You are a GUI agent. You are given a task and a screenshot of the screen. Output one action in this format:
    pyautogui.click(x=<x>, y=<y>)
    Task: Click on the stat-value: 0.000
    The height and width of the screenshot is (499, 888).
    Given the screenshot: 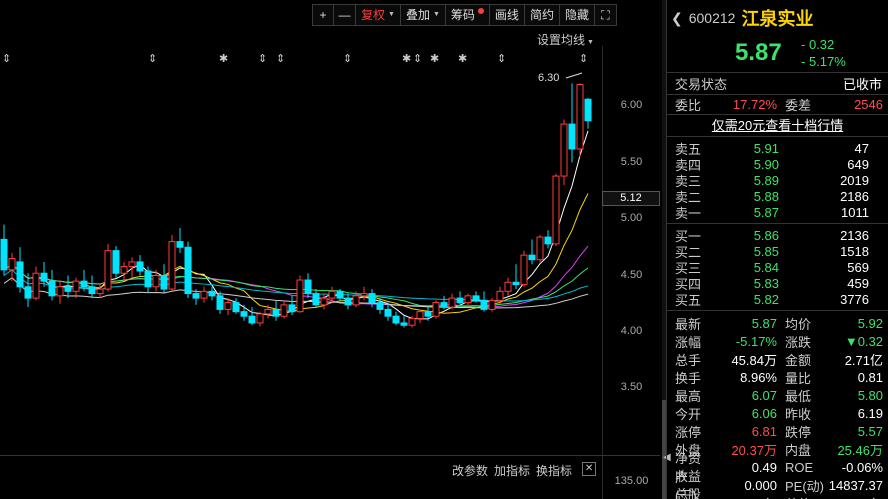 What is the action you would take?
    pyautogui.click(x=760, y=485)
    